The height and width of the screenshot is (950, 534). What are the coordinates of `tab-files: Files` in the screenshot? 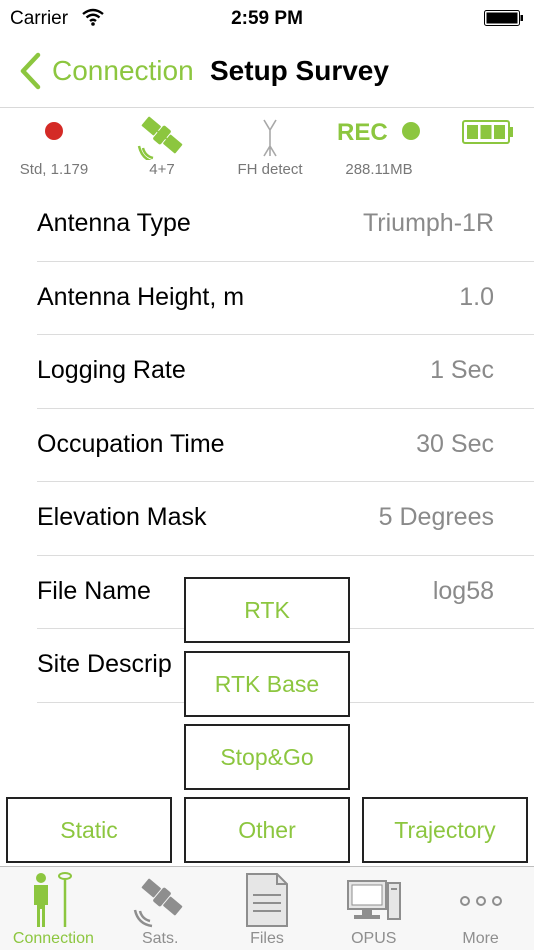 It's located at (267, 908).